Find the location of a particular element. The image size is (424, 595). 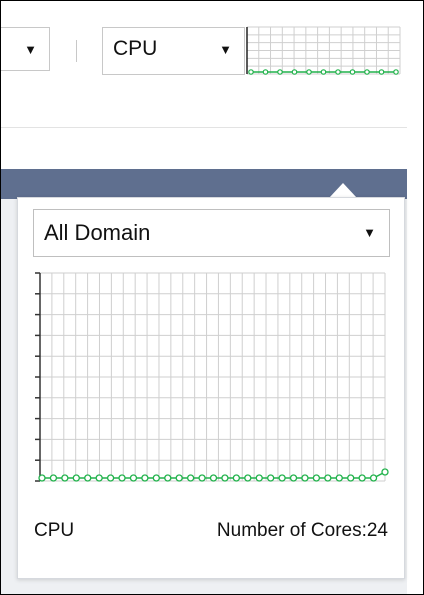

toolbar-separator is located at coordinates (76, 51).